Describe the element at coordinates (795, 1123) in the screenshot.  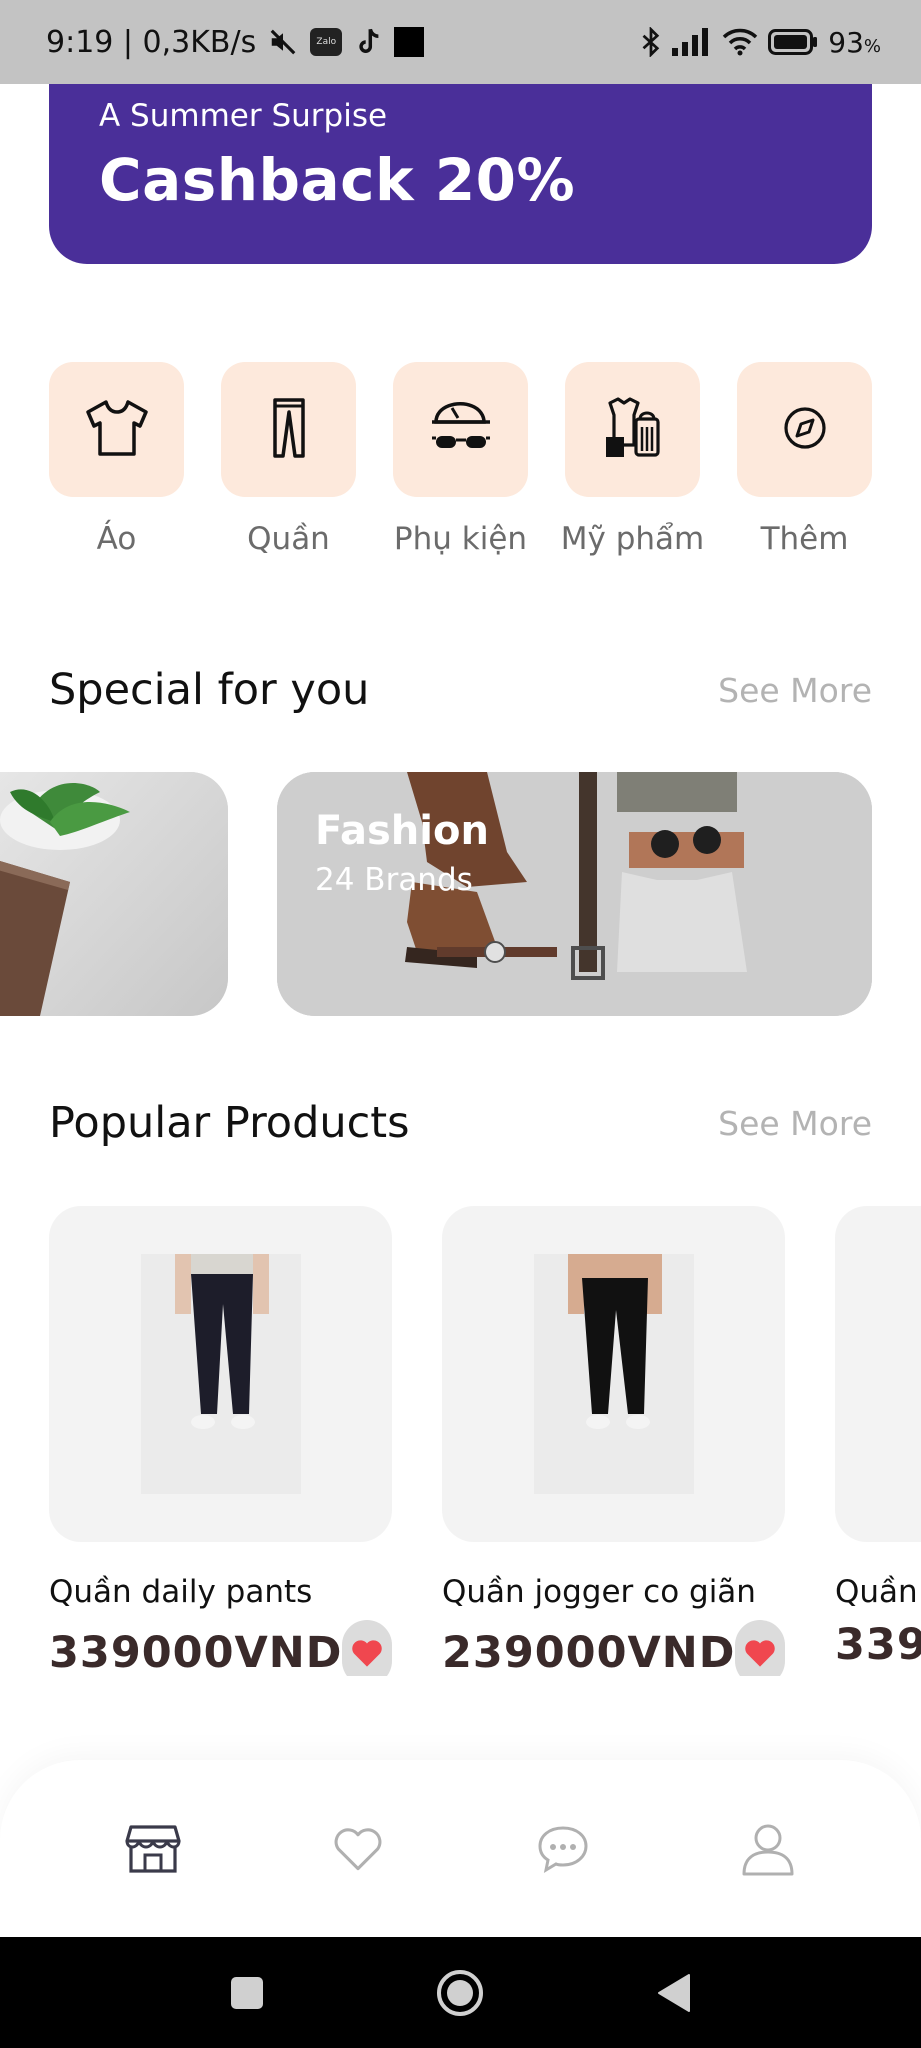
I see `popular-see-more-link: See More` at that location.